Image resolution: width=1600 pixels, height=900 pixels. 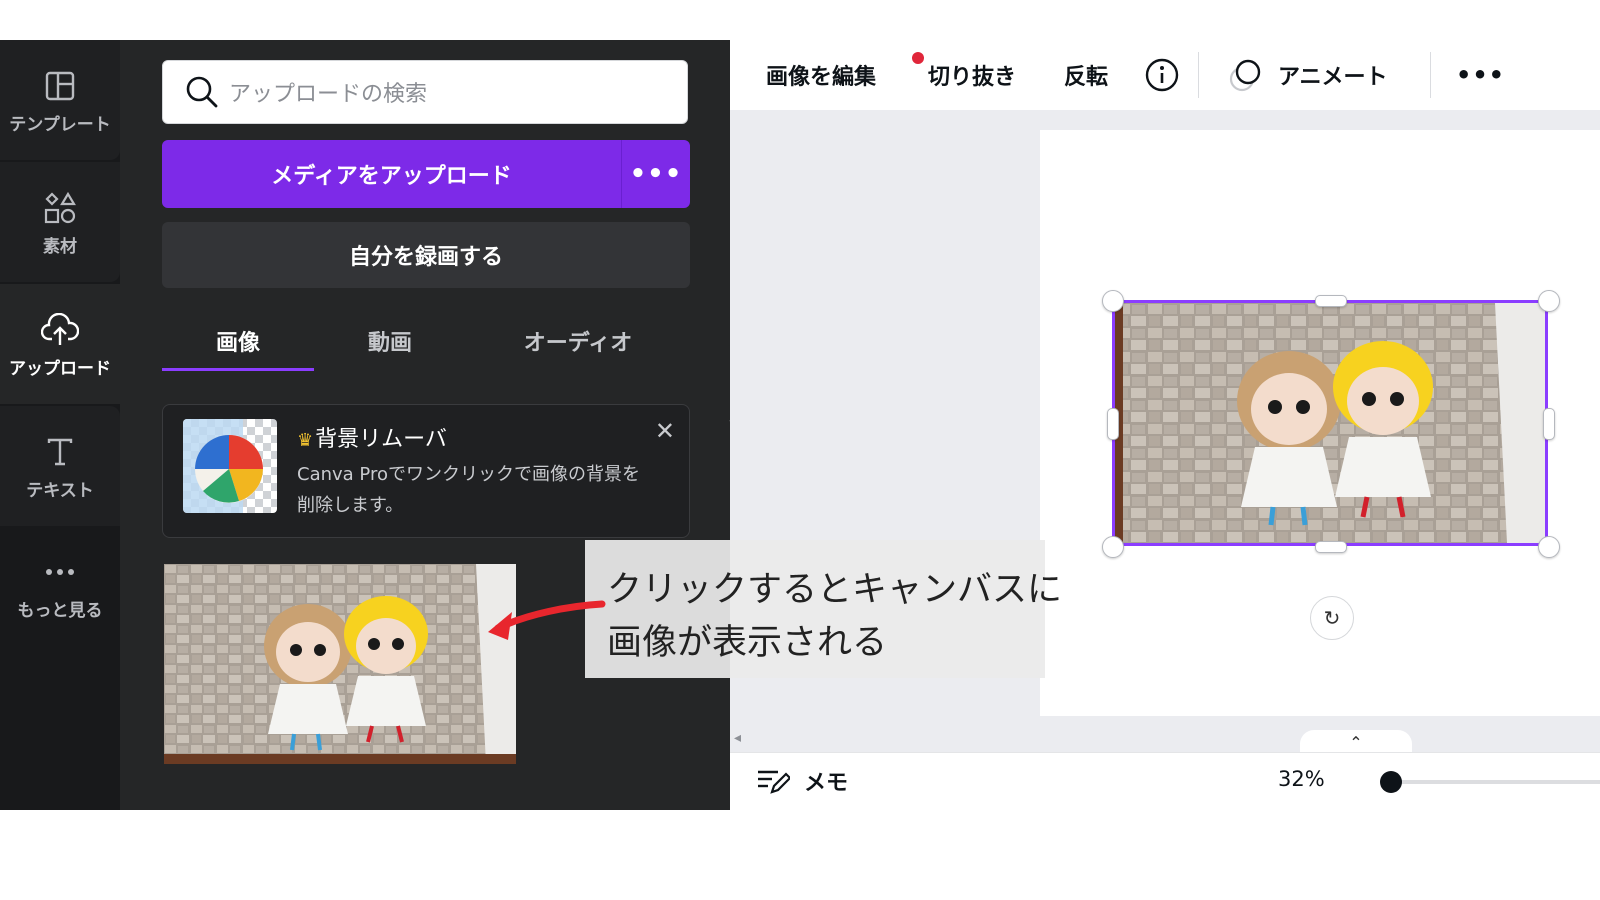 What do you see at coordinates (1331, 547) in the screenshot?
I see `resize-handle-bottom` at bounding box center [1331, 547].